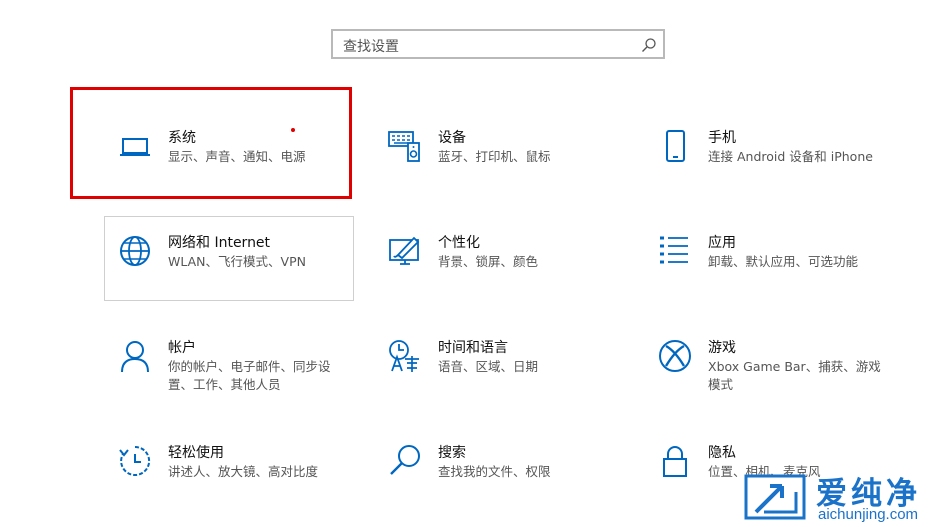 This screenshot has height=527, width=941. I want to click on tile-desc: 查找我的文件、权限, so click(494, 471).